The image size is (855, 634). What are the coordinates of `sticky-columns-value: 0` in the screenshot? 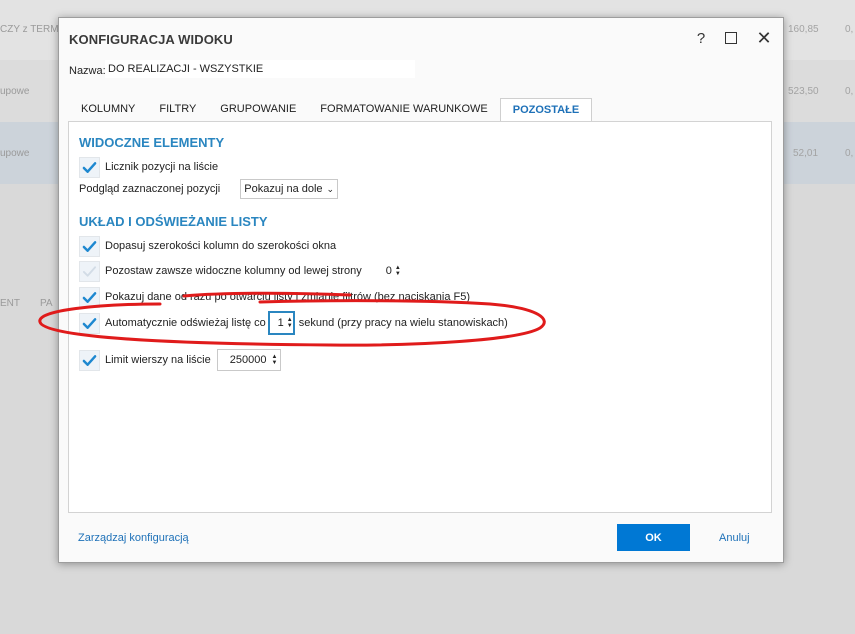 It's located at (388, 271).